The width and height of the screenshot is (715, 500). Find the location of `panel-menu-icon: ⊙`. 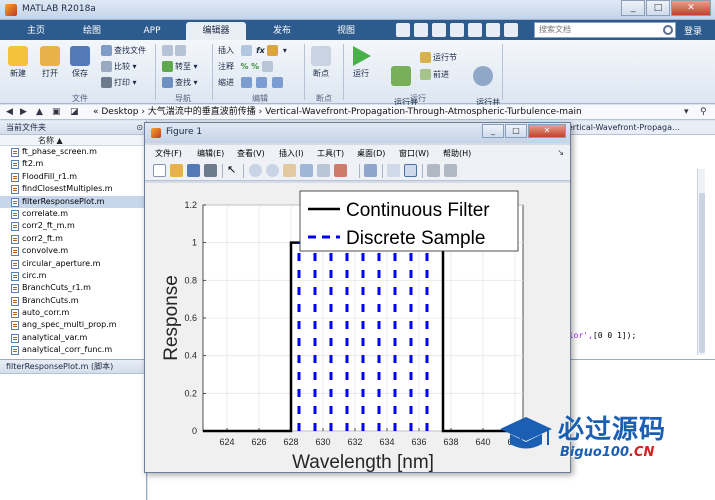

panel-menu-icon: ⊙ is located at coordinates (139, 128).